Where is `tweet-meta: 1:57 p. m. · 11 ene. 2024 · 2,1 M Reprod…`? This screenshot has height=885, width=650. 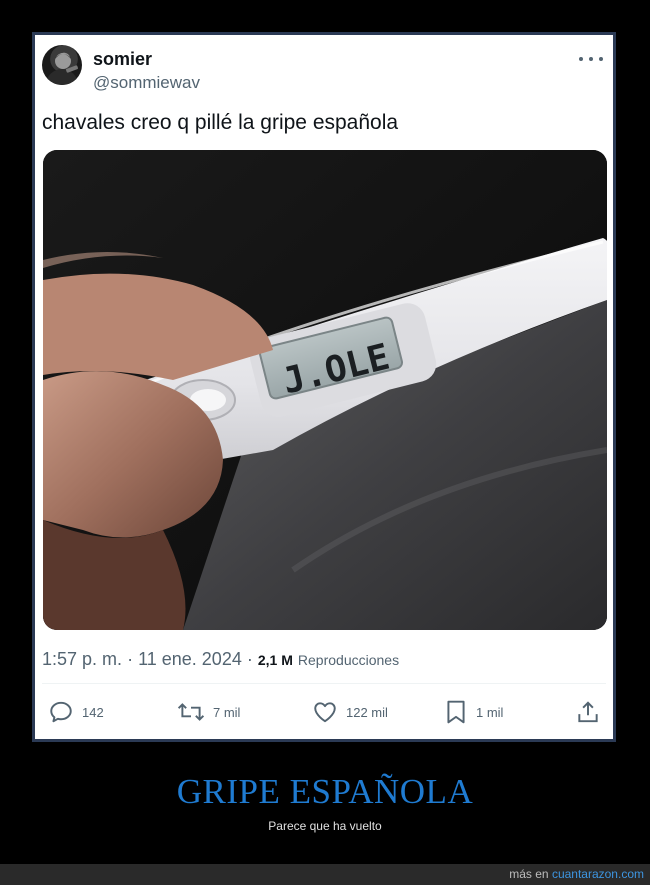 tweet-meta: 1:57 p. m. · 11 ene. 2024 · 2,1 M Reprod… is located at coordinates (220, 659).